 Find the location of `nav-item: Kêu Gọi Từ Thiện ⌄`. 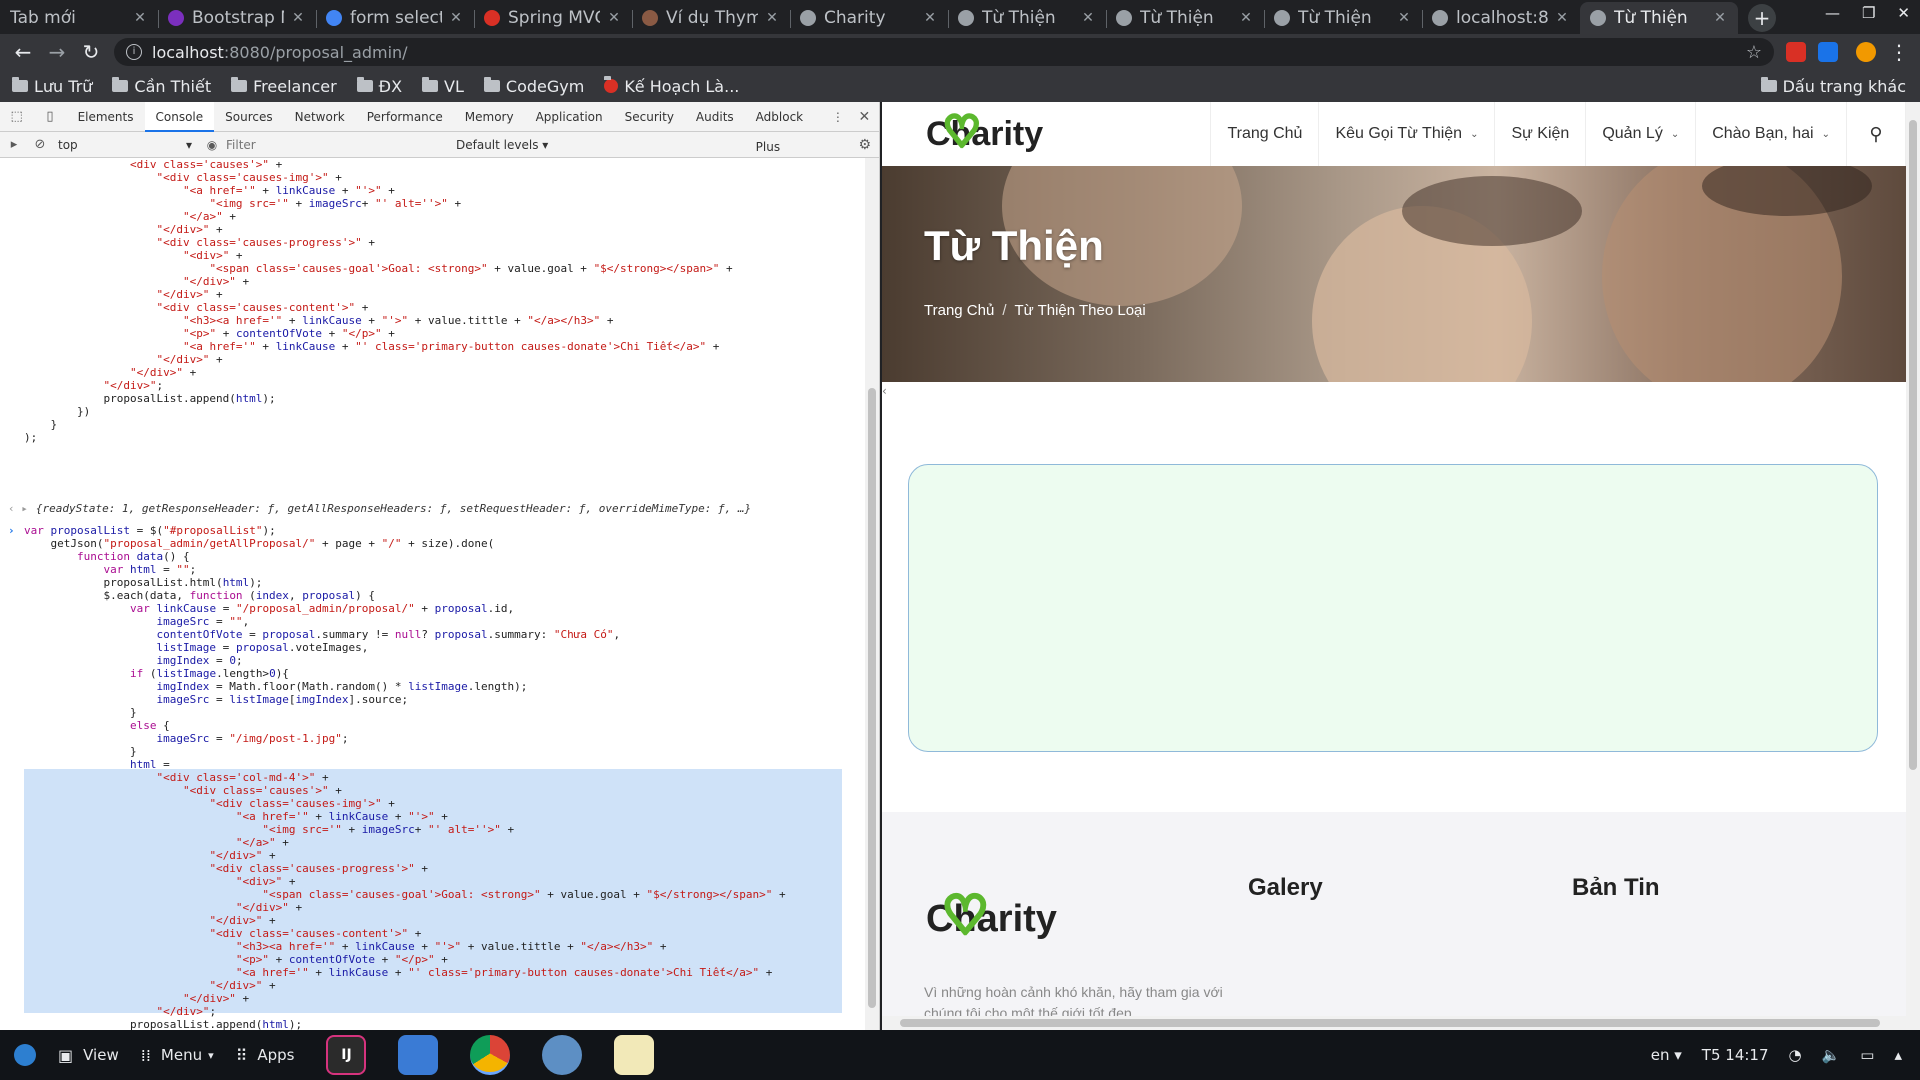

nav-item: Kêu Gọi Từ Thiện ⌄ is located at coordinates (1406, 134).